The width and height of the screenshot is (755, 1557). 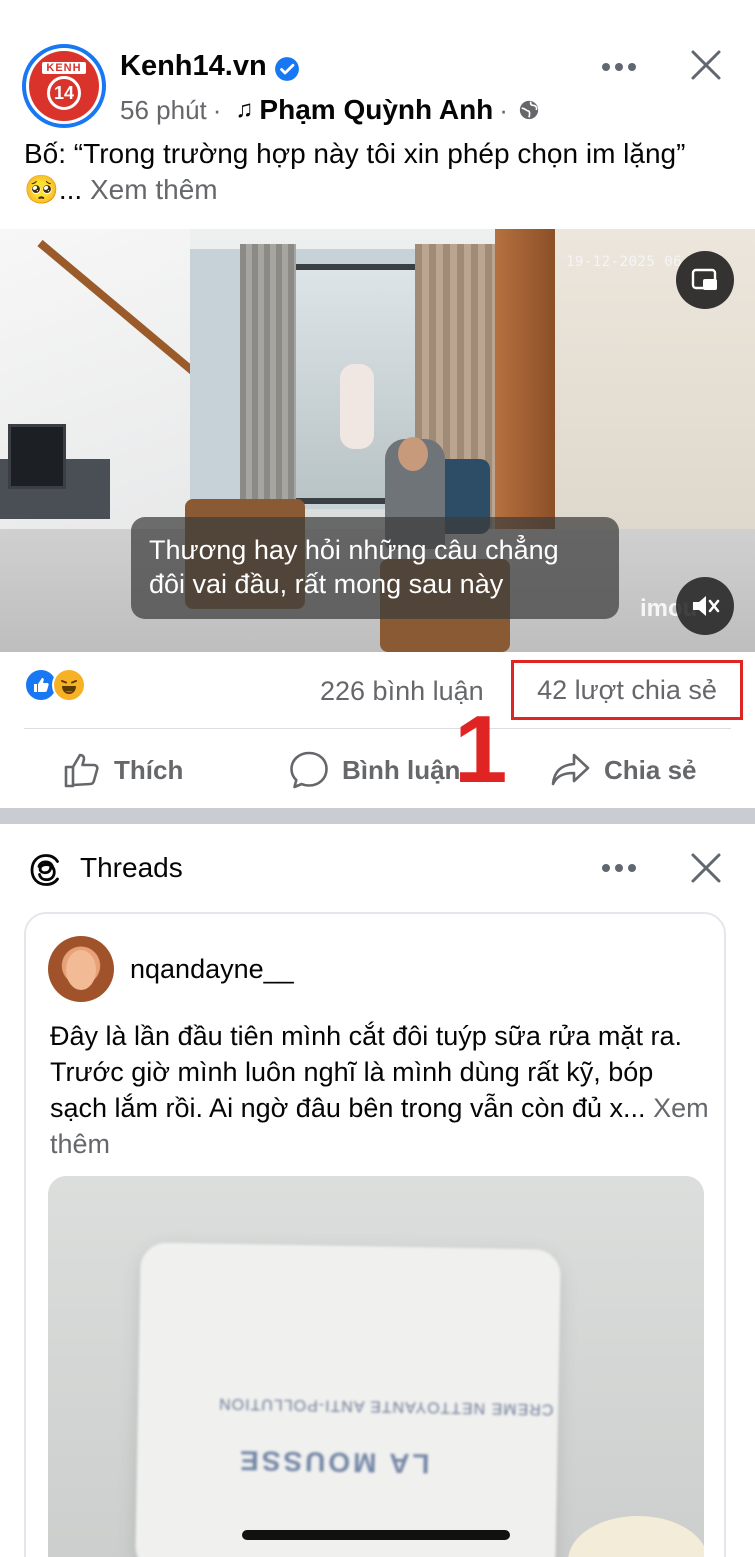 What do you see at coordinates (44, 870) in the screenshot?
I see `threads-logo-icon` at bounding box center [44, 870].